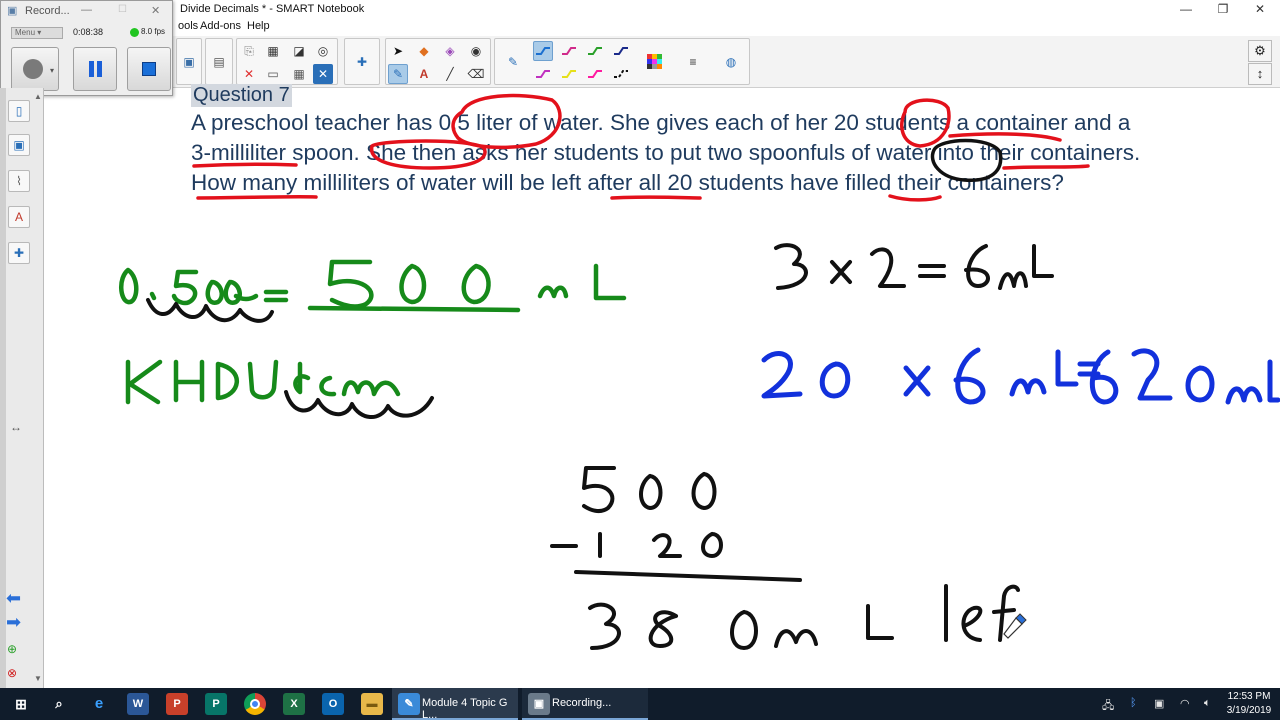 This screenshot has width=1280, height=721. What do you see at coordinates (641, 147) in the screenshot?
I see `red-annotations` at bounding box center [641, 147].